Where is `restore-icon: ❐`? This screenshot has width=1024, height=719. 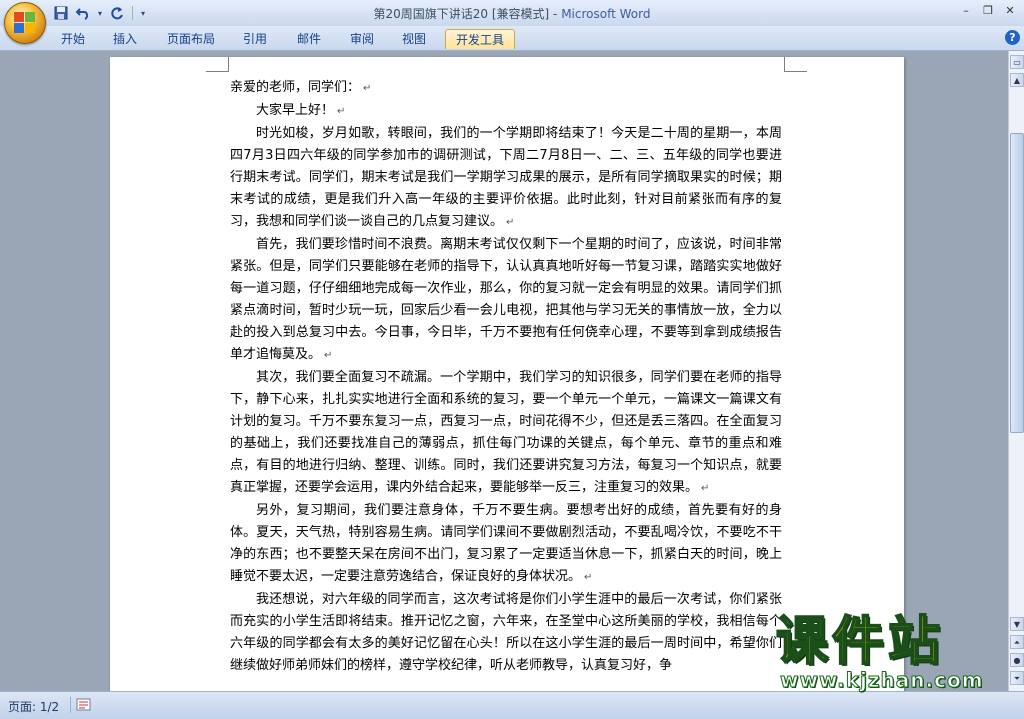
restore-icon: ❐ is located at coordinates (988, 10).